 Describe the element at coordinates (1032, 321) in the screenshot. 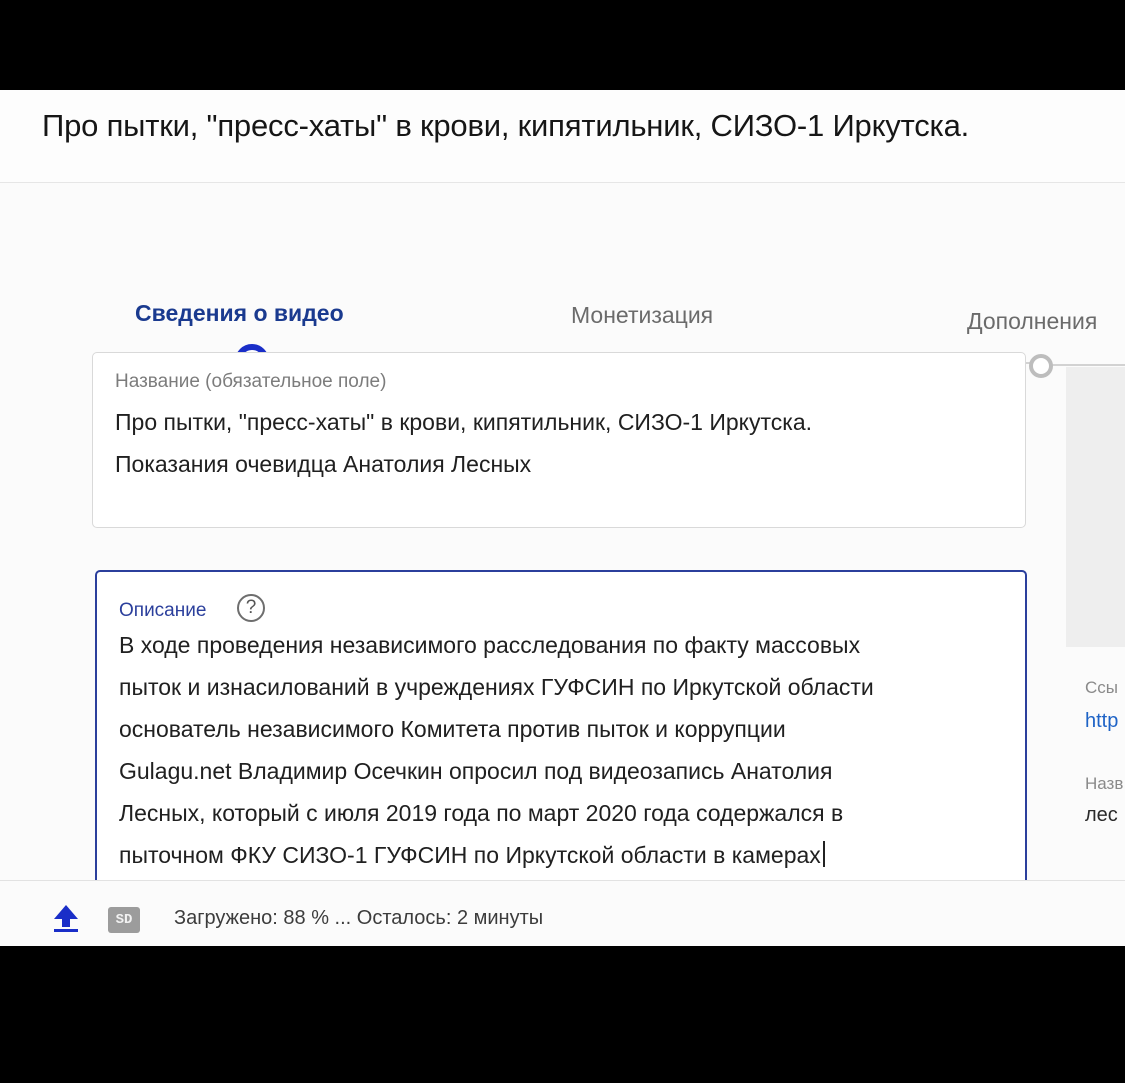

I see `step-extras: Дополнения` at that location.